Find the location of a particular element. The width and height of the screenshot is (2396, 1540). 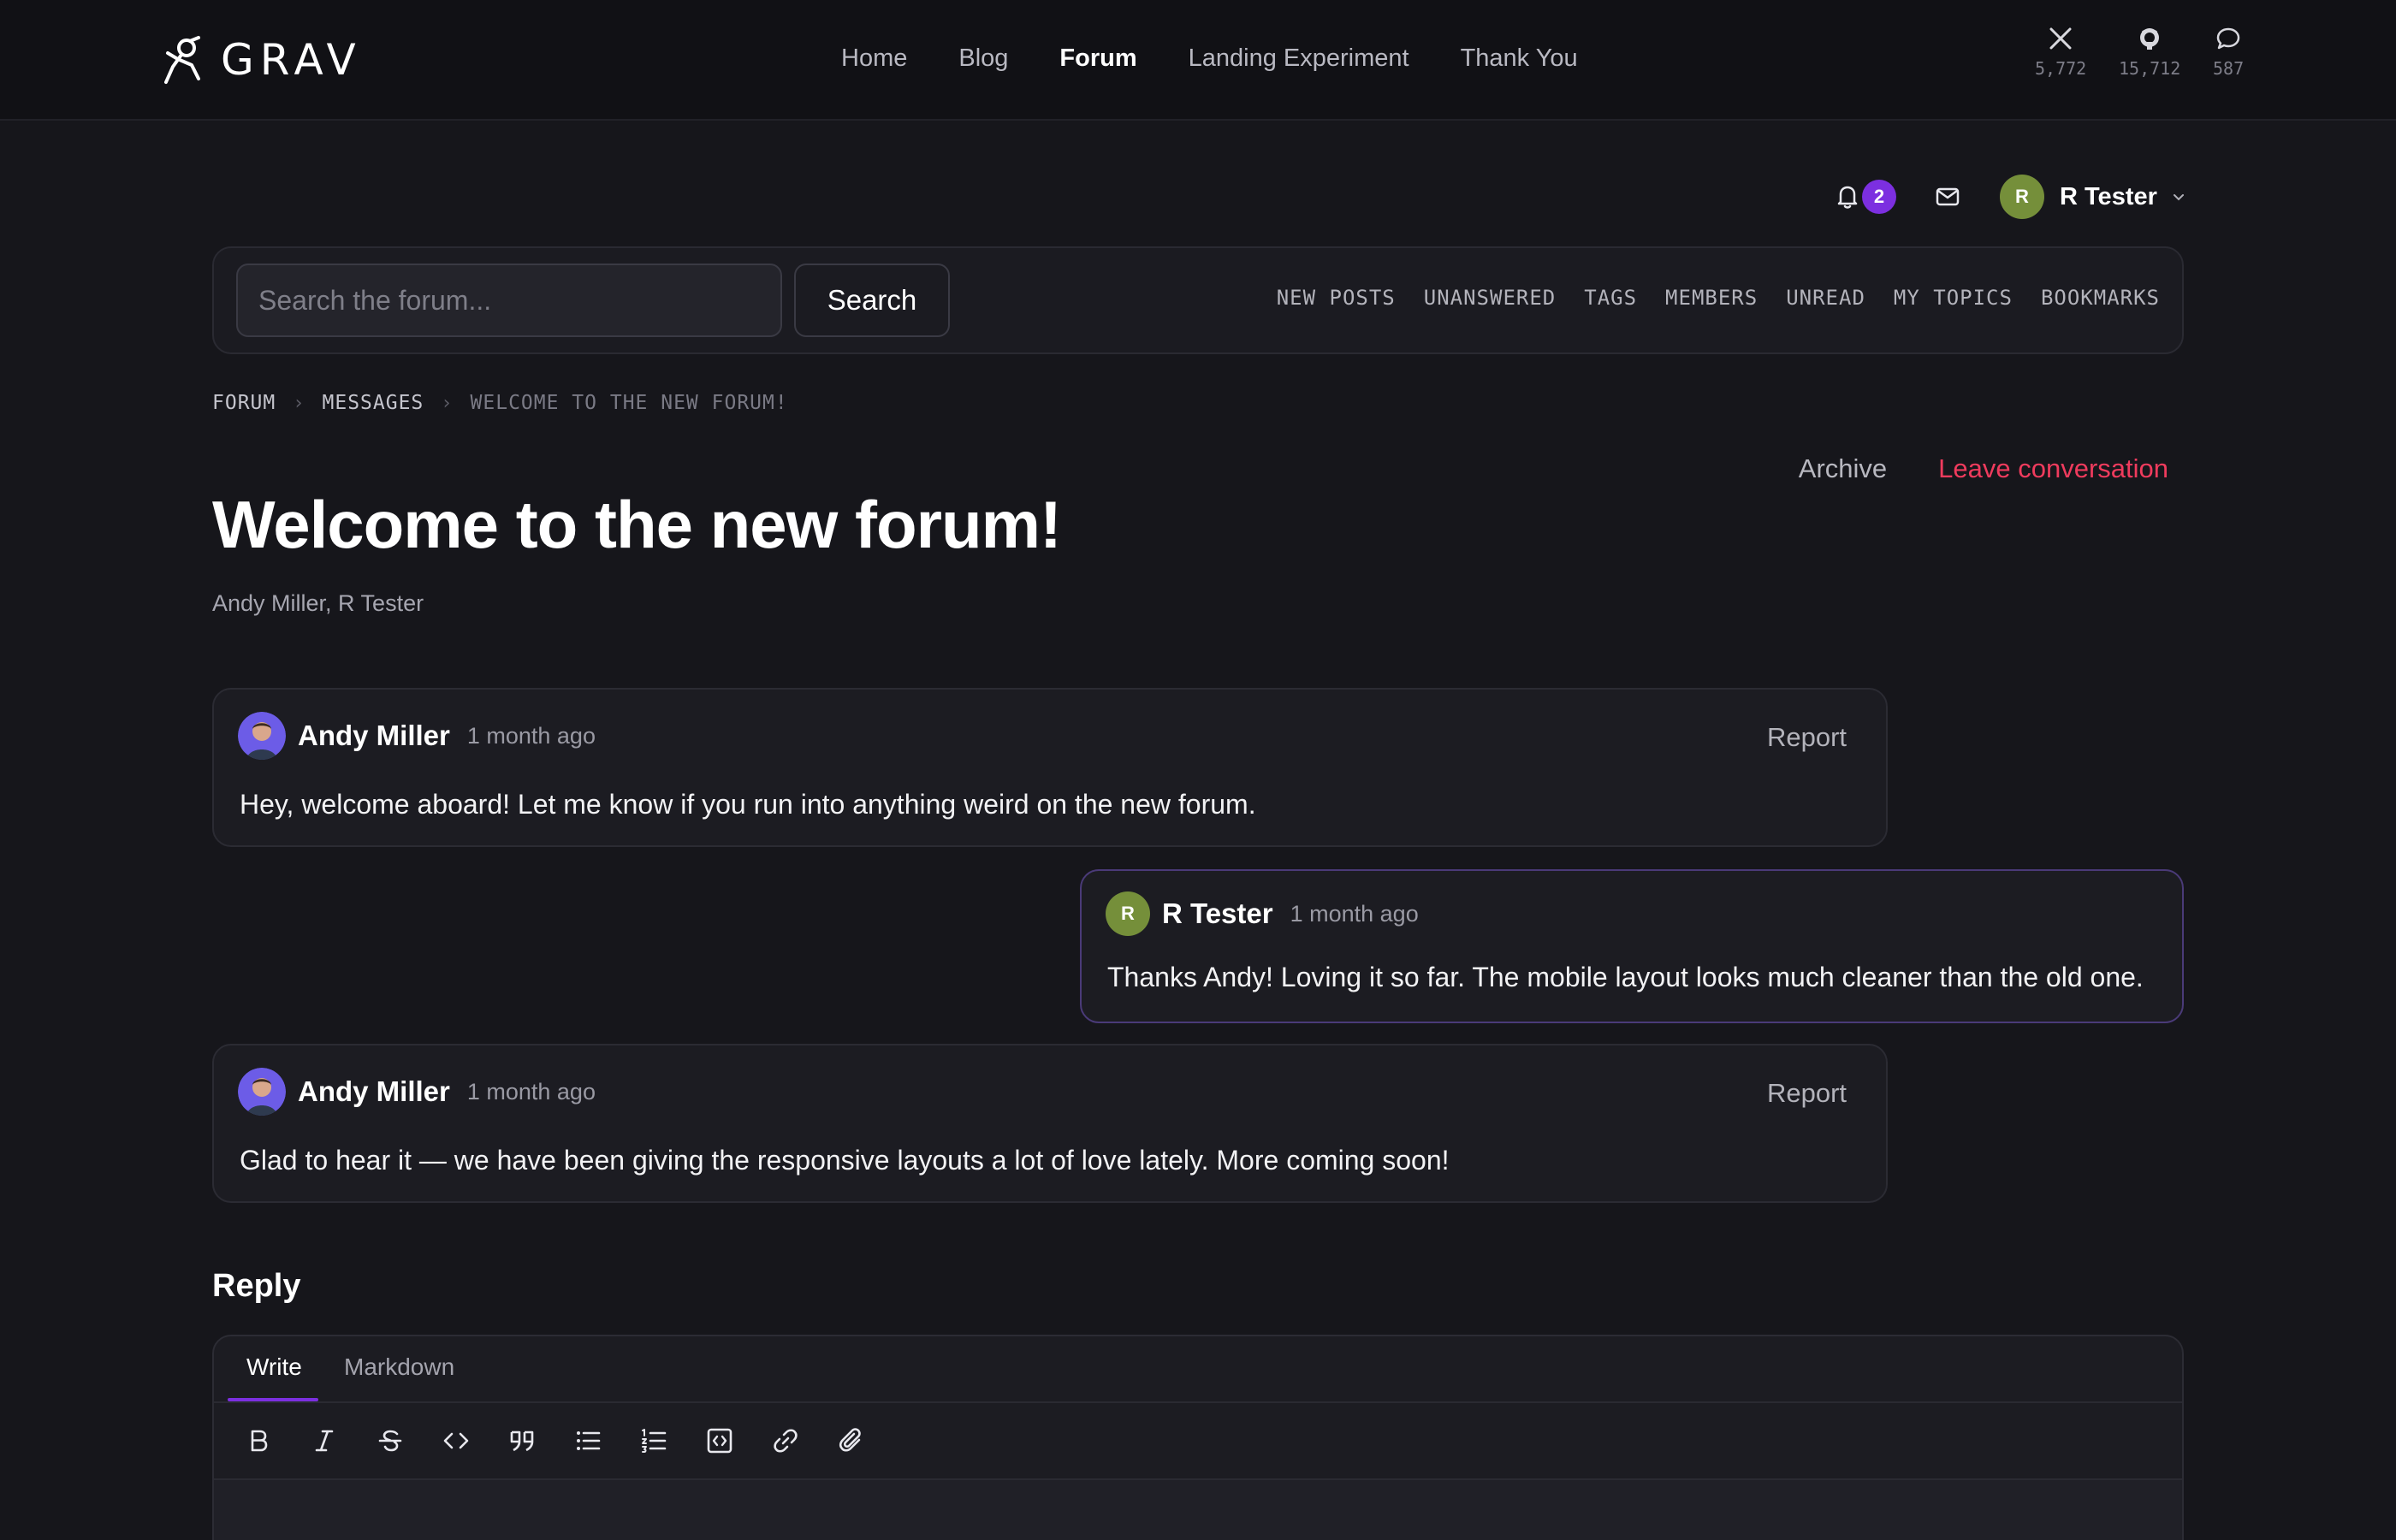

messages-mail-icon is located at coordinates (1947, 196).